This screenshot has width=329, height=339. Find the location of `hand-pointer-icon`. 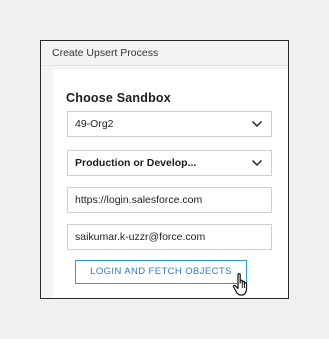

hand-pointer-icon is located at coordinates (240, 284).